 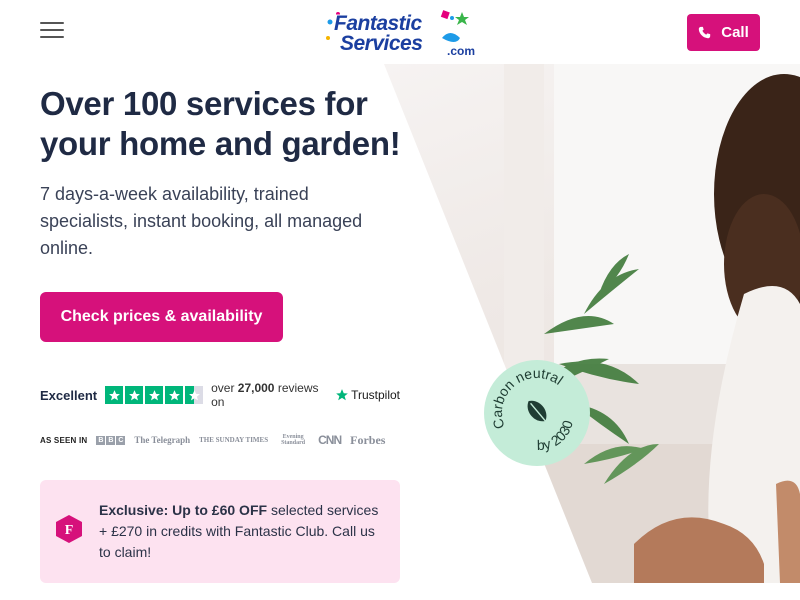 I want to click on trustpilot-stars, so click(x=154, y=395).